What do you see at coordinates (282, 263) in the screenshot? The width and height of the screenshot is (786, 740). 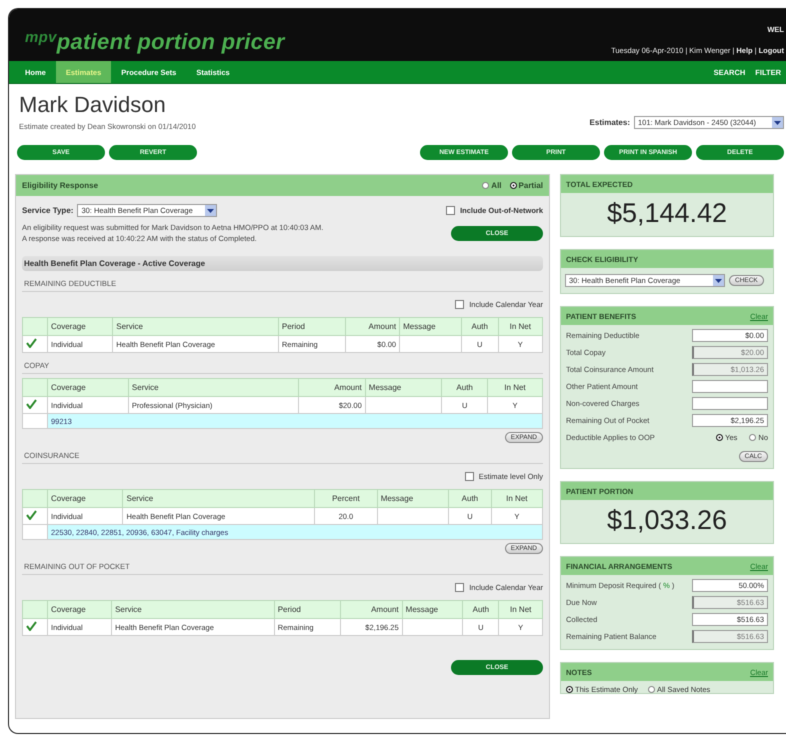 I see `coverage-heading: Health Benefit Plan Coverage - Active Coverage` at bounding box center [282, 263].